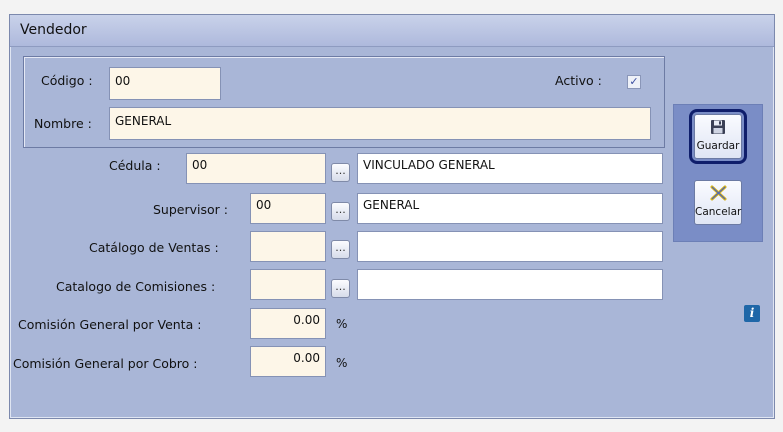  I want to click on info-icon: i, so click(752, 313).